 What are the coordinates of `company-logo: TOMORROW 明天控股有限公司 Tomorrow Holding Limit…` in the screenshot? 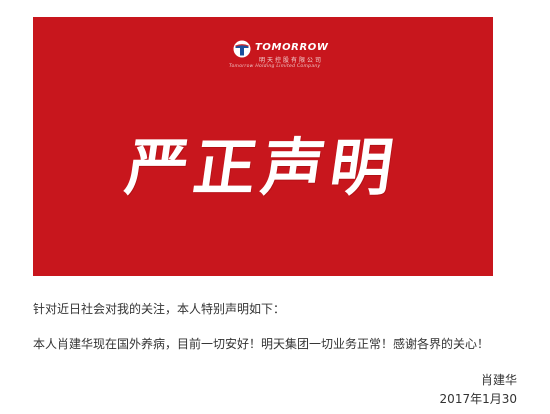 It's located at (286, 60).